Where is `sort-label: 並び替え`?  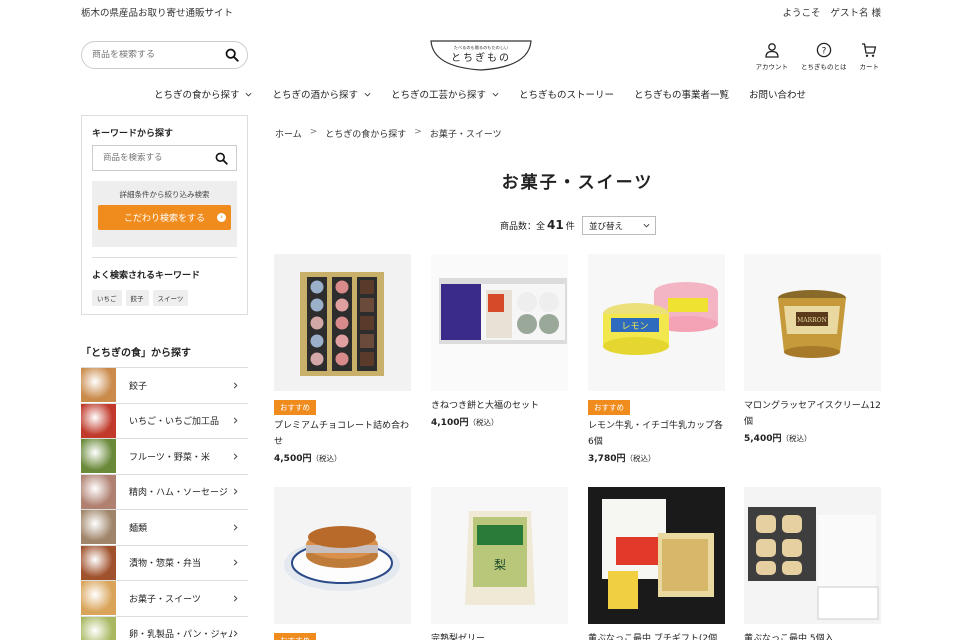 sort-label: 並び替え is located at coordinates (606, 226).